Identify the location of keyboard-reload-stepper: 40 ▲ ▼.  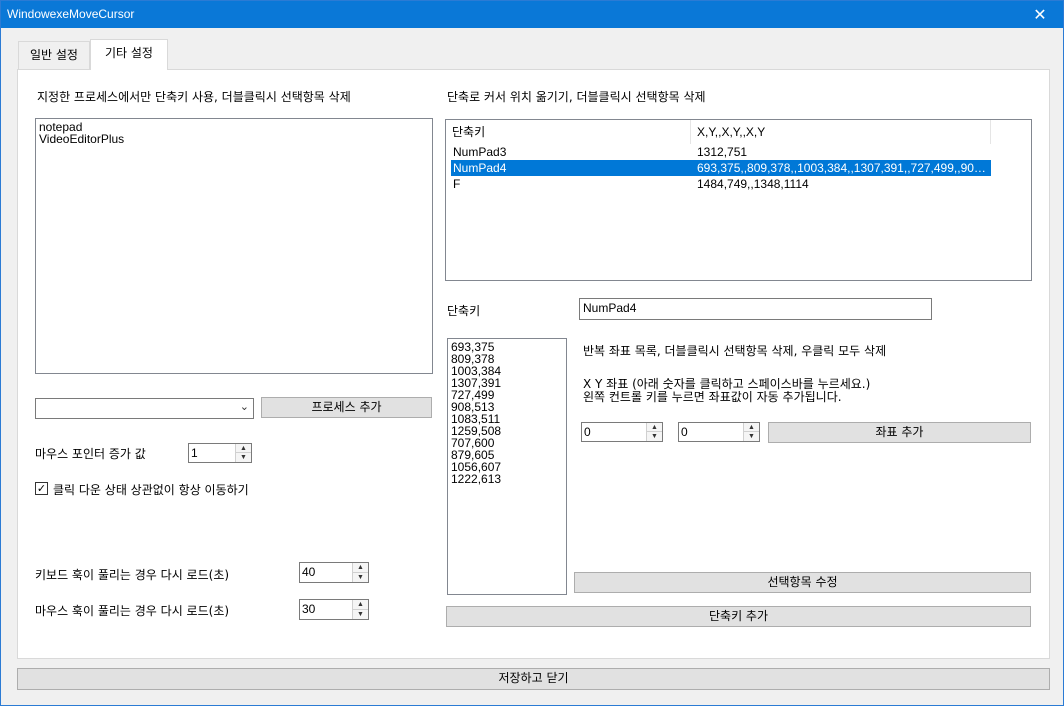
(334, 572).